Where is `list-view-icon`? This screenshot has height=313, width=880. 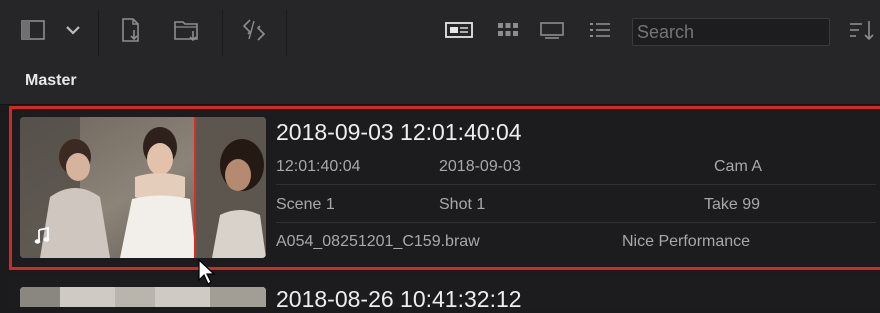
list-view-icon is located at coordinates (600, 30).